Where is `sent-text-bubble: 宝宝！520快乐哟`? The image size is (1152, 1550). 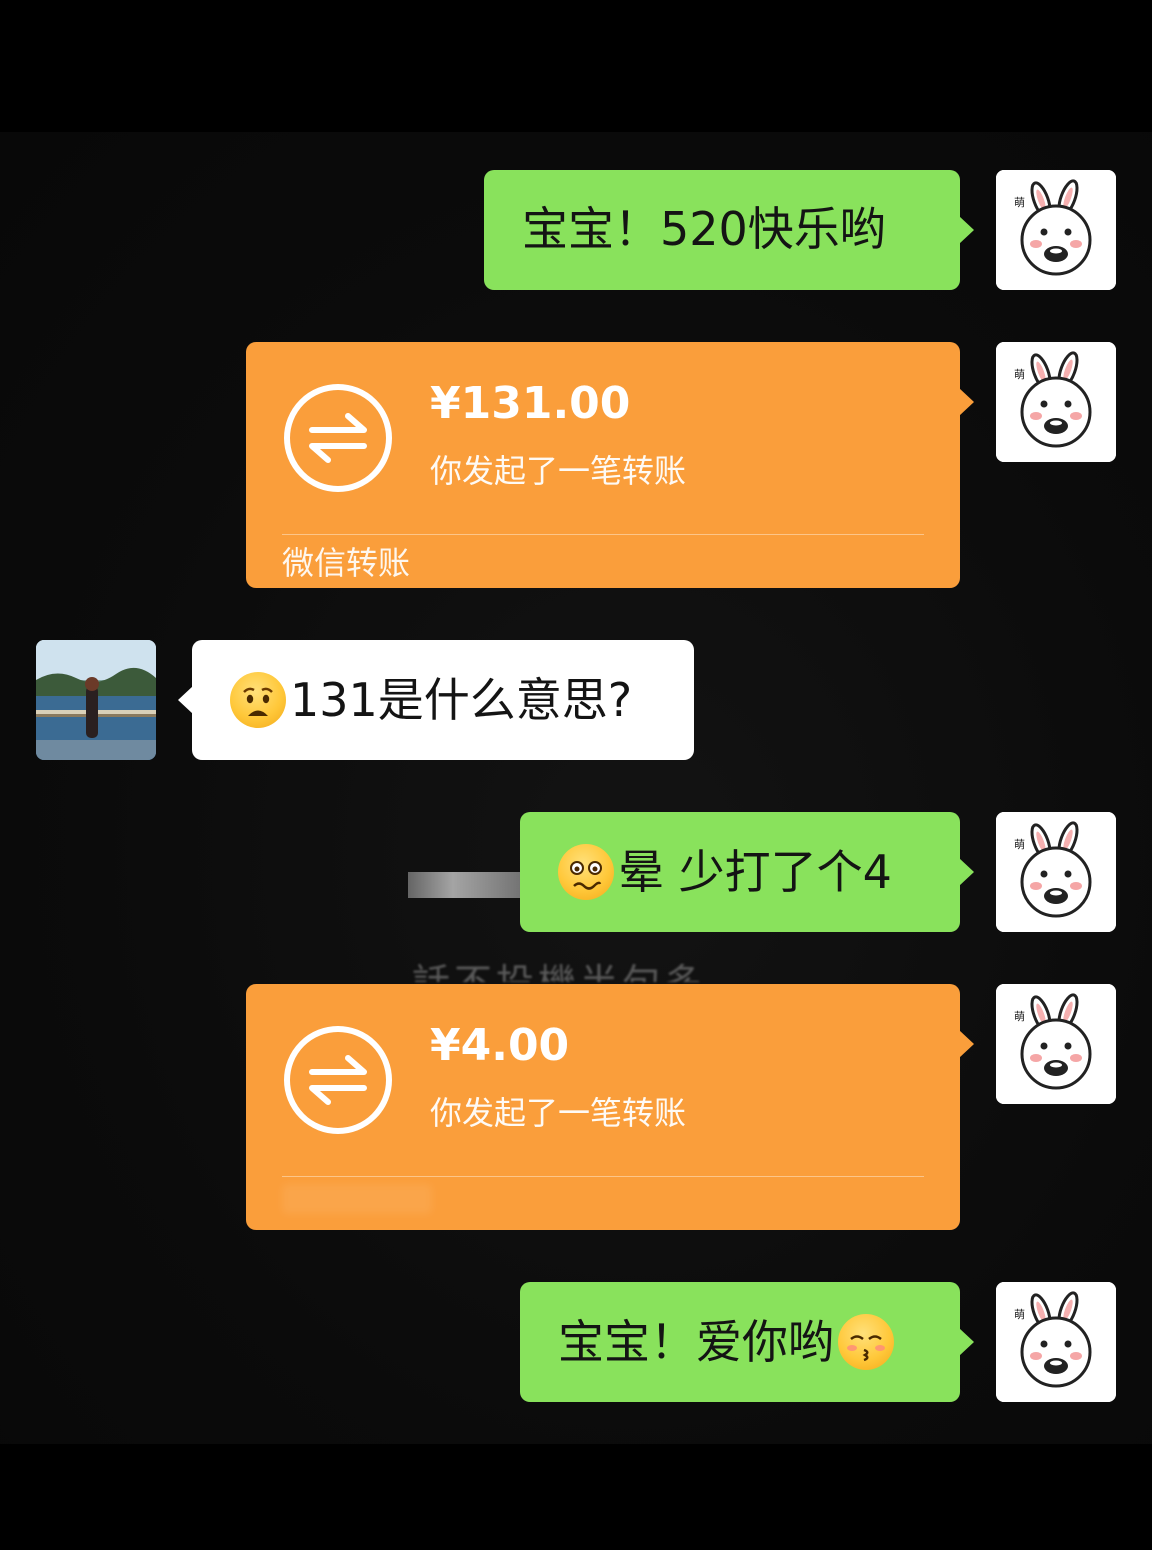 sent-text-bubble: 宝宝！520快乐哟 is located at coordinates (729, 230).